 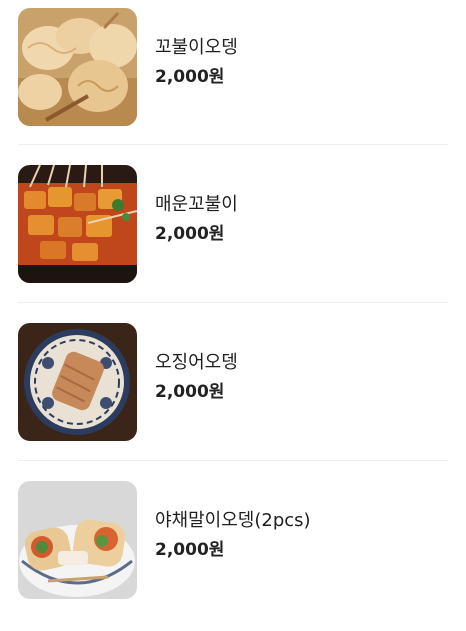 I want to click on menu-item-info: 매운꼬불이 2,000원, so click(x=196, y=219).